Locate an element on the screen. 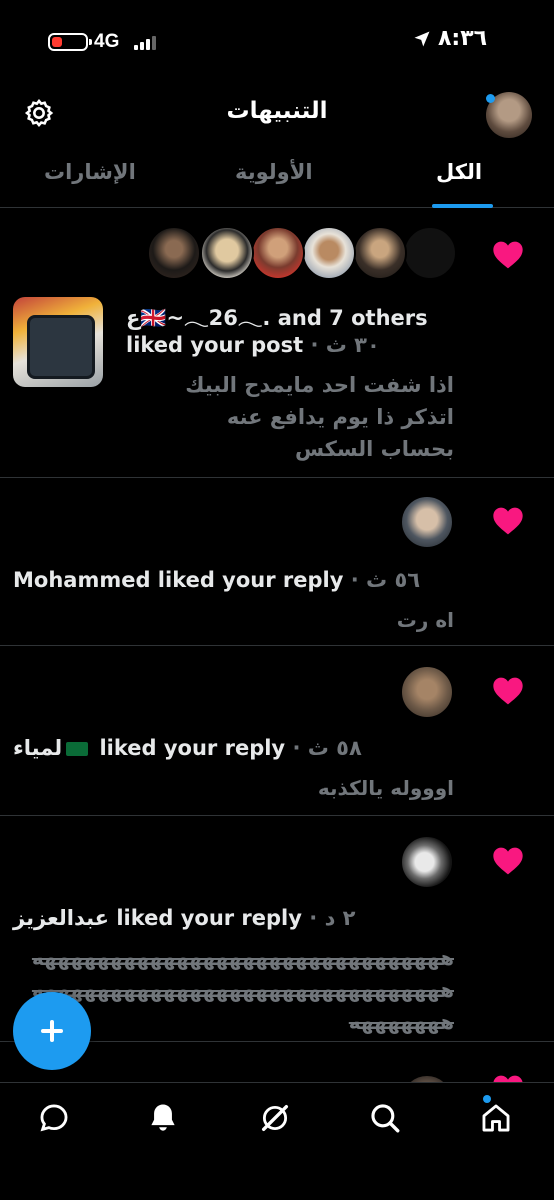 The height and width of the screenshot is (1200, 554). bottom-nav is located at coordinates (277, 1141).